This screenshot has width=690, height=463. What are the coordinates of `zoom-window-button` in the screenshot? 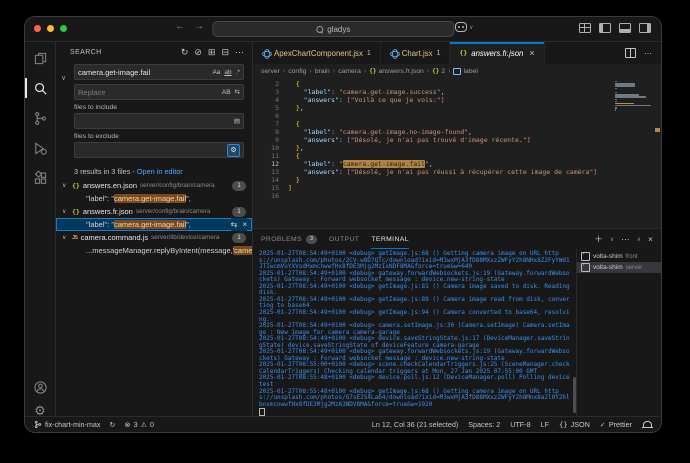 It's located at (63, 28).